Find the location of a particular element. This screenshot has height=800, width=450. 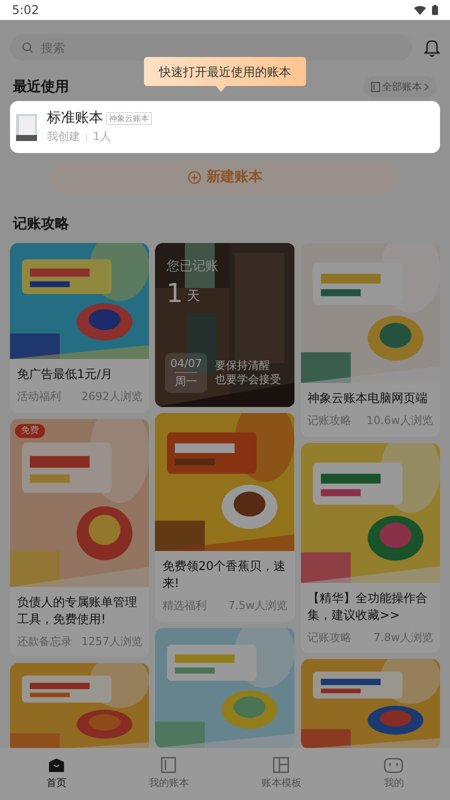

view-count: 1257人浏览 is located at coordinates (111, 642).